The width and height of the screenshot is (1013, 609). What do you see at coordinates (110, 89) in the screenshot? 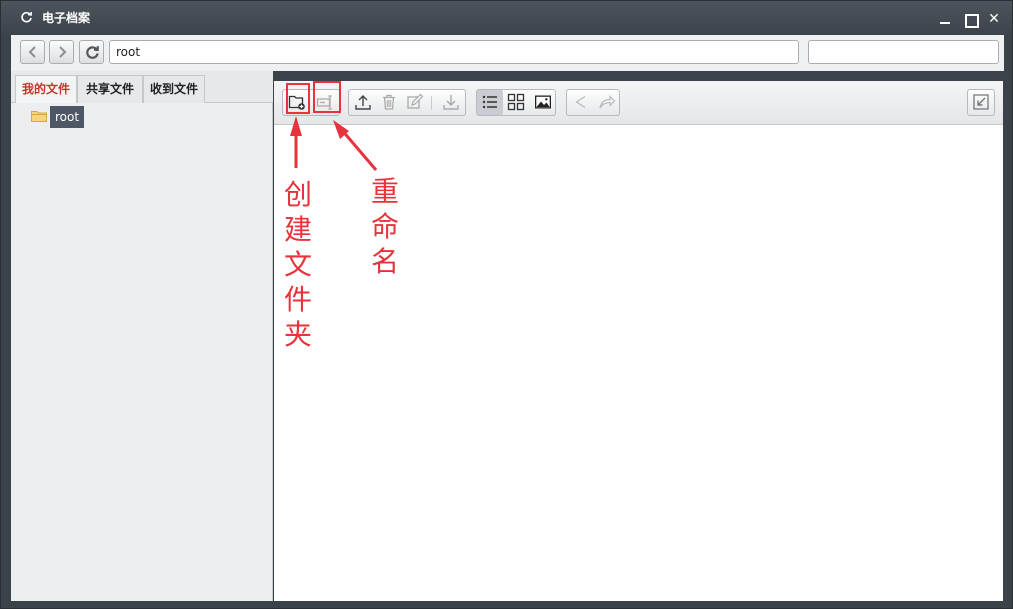
I see `tab-shared-files: 共享文件` at bounding box center [110, 89].